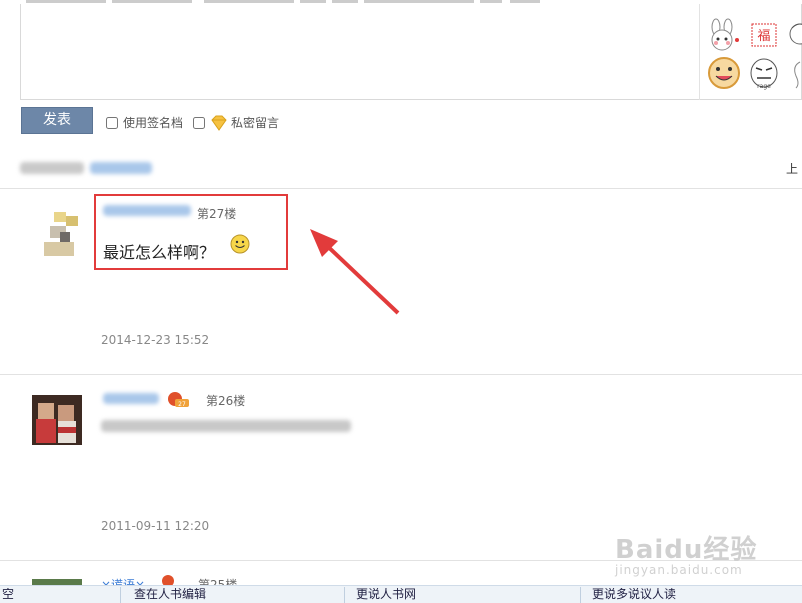 The height and width of the screenshot is (603, 802). Describe the element at coordinates (182, 404) in the screenshot. I see `svg-text: 27` at that location.